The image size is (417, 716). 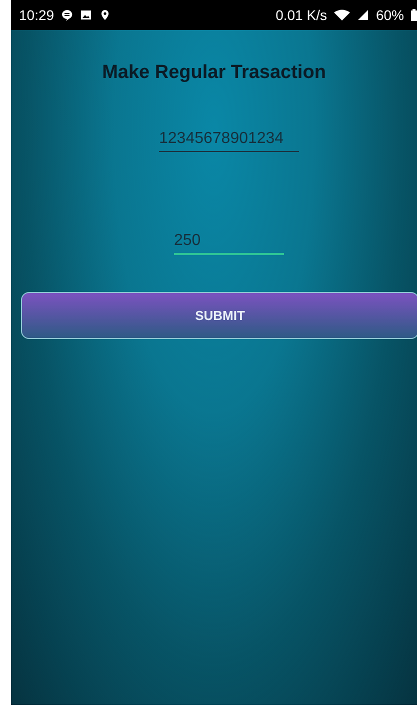 I want to click on input-field: 250, so click(x=229, y=242).